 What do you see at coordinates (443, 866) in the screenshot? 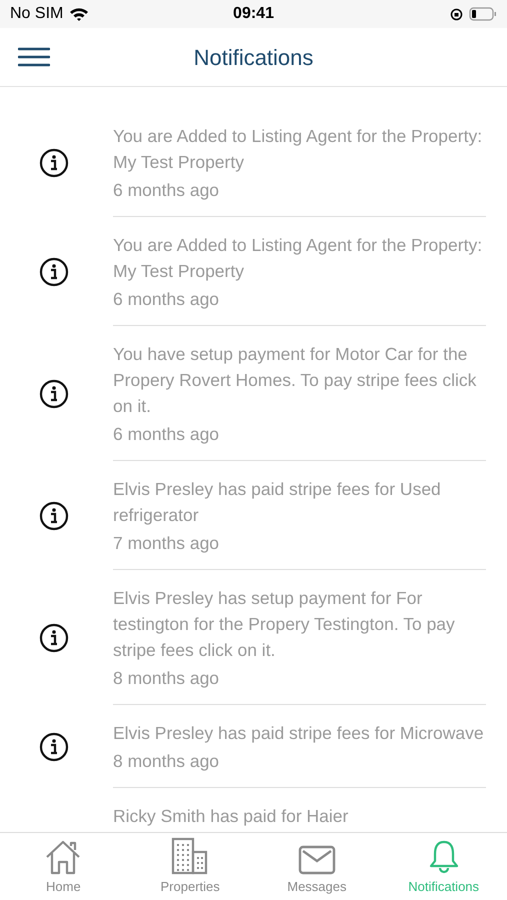
I see `tab-bar-item: Notifications` at bounding box center [443, 866].